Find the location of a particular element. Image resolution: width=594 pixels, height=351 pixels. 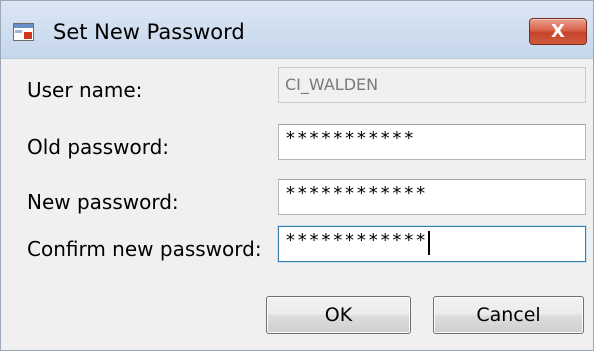

old-password-label: Old password: is located at coordinates (98, 147).